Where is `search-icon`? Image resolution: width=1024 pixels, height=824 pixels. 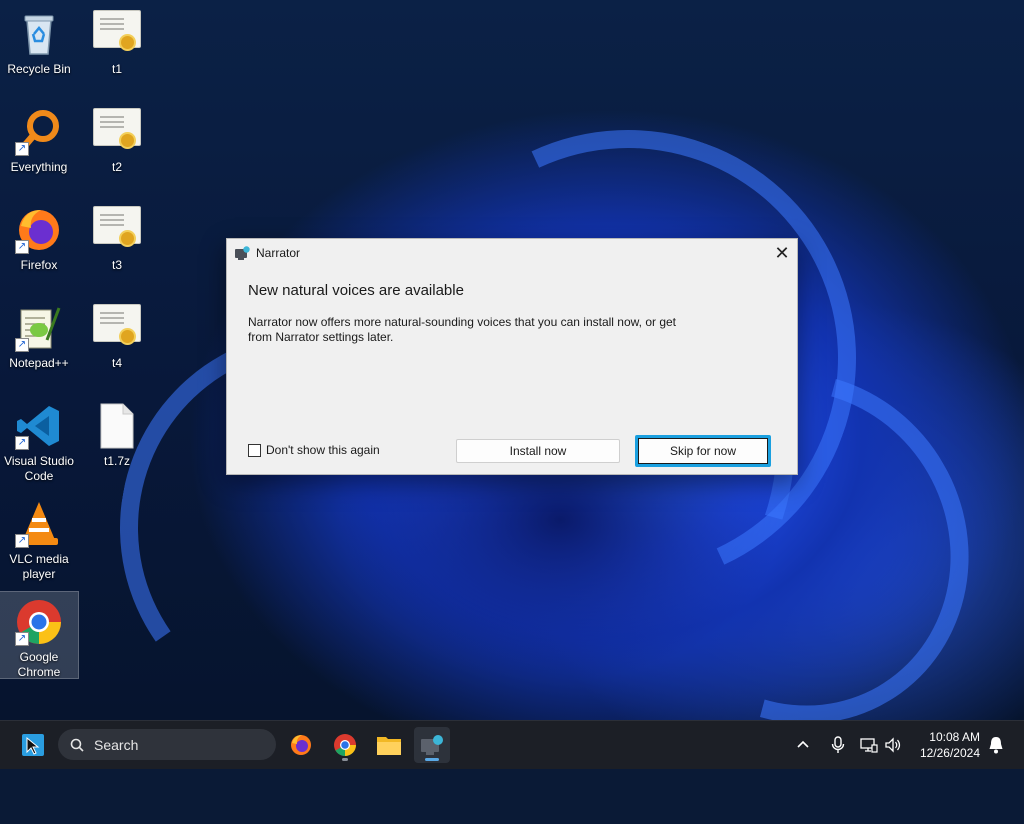
search-icon is located at coordinates (77, 745).